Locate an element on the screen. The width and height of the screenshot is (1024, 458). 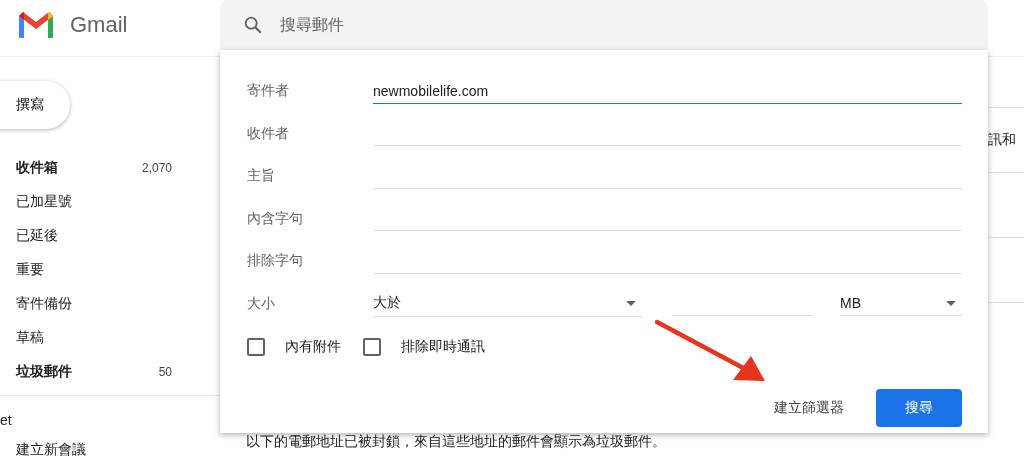
field-label: 主旨 is located at coordinates (261, 176).